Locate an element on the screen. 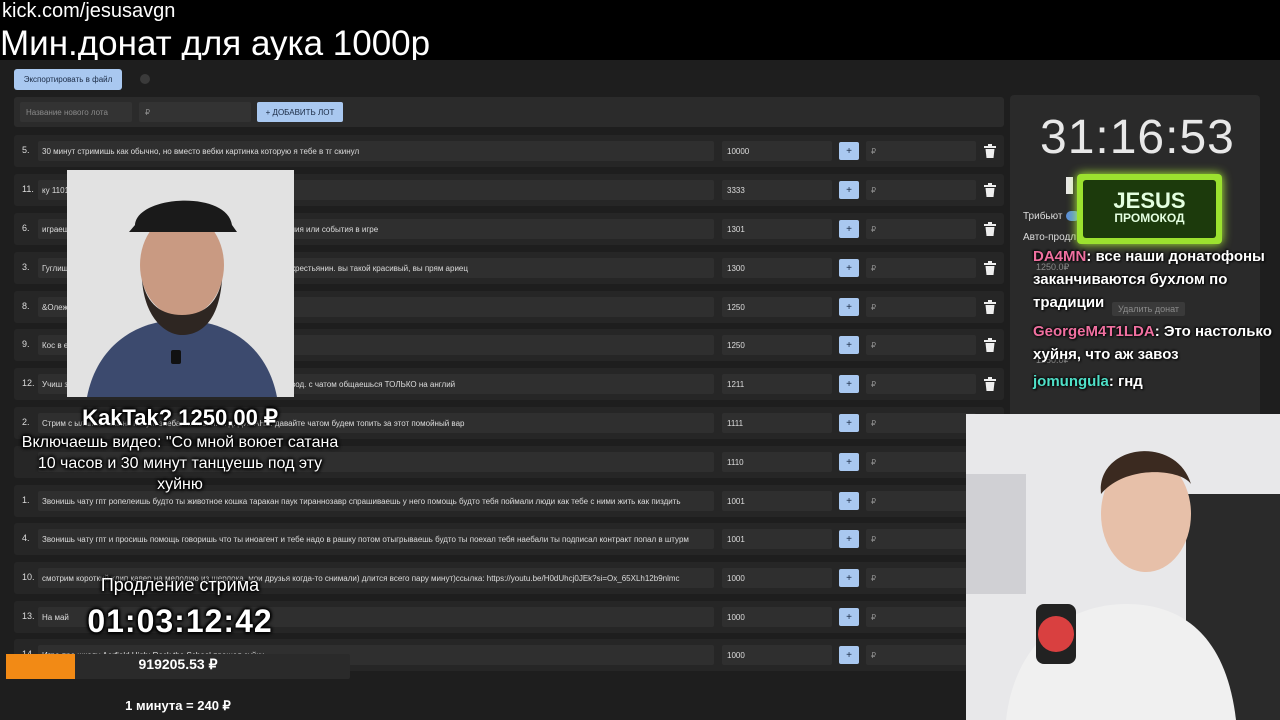 The height and width of the screenshot is (720, 1280). lot-number: 3. is located at coordinates (26, 267).